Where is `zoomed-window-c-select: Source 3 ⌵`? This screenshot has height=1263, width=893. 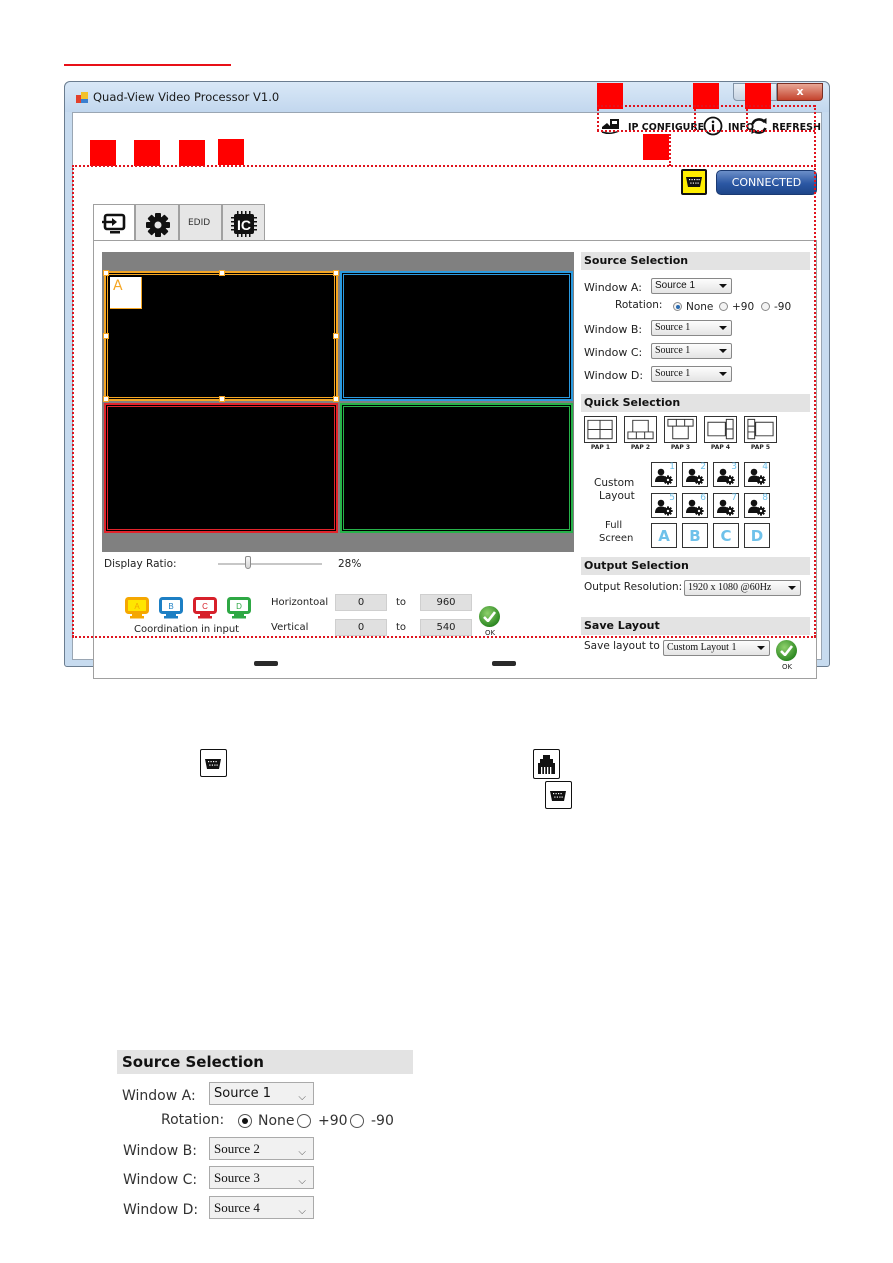
zoomed-window-c-select: Source 3 ⌵ is located at coordinates (261, 1177).